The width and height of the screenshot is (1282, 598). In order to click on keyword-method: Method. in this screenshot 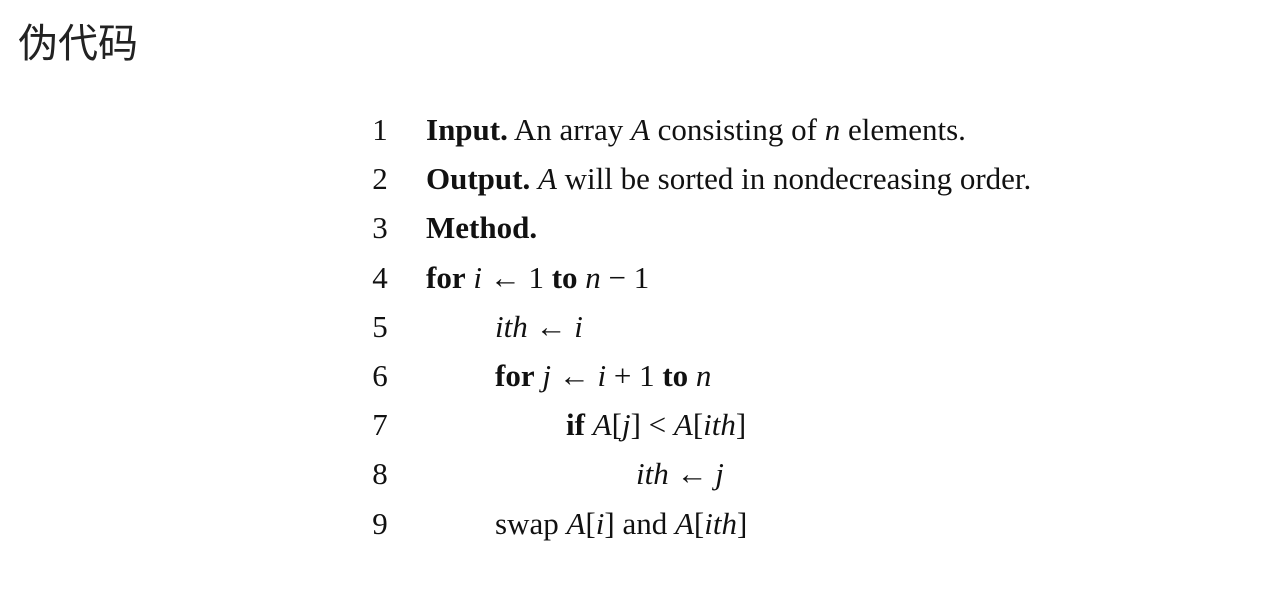, I will do `click(482, 228)`.